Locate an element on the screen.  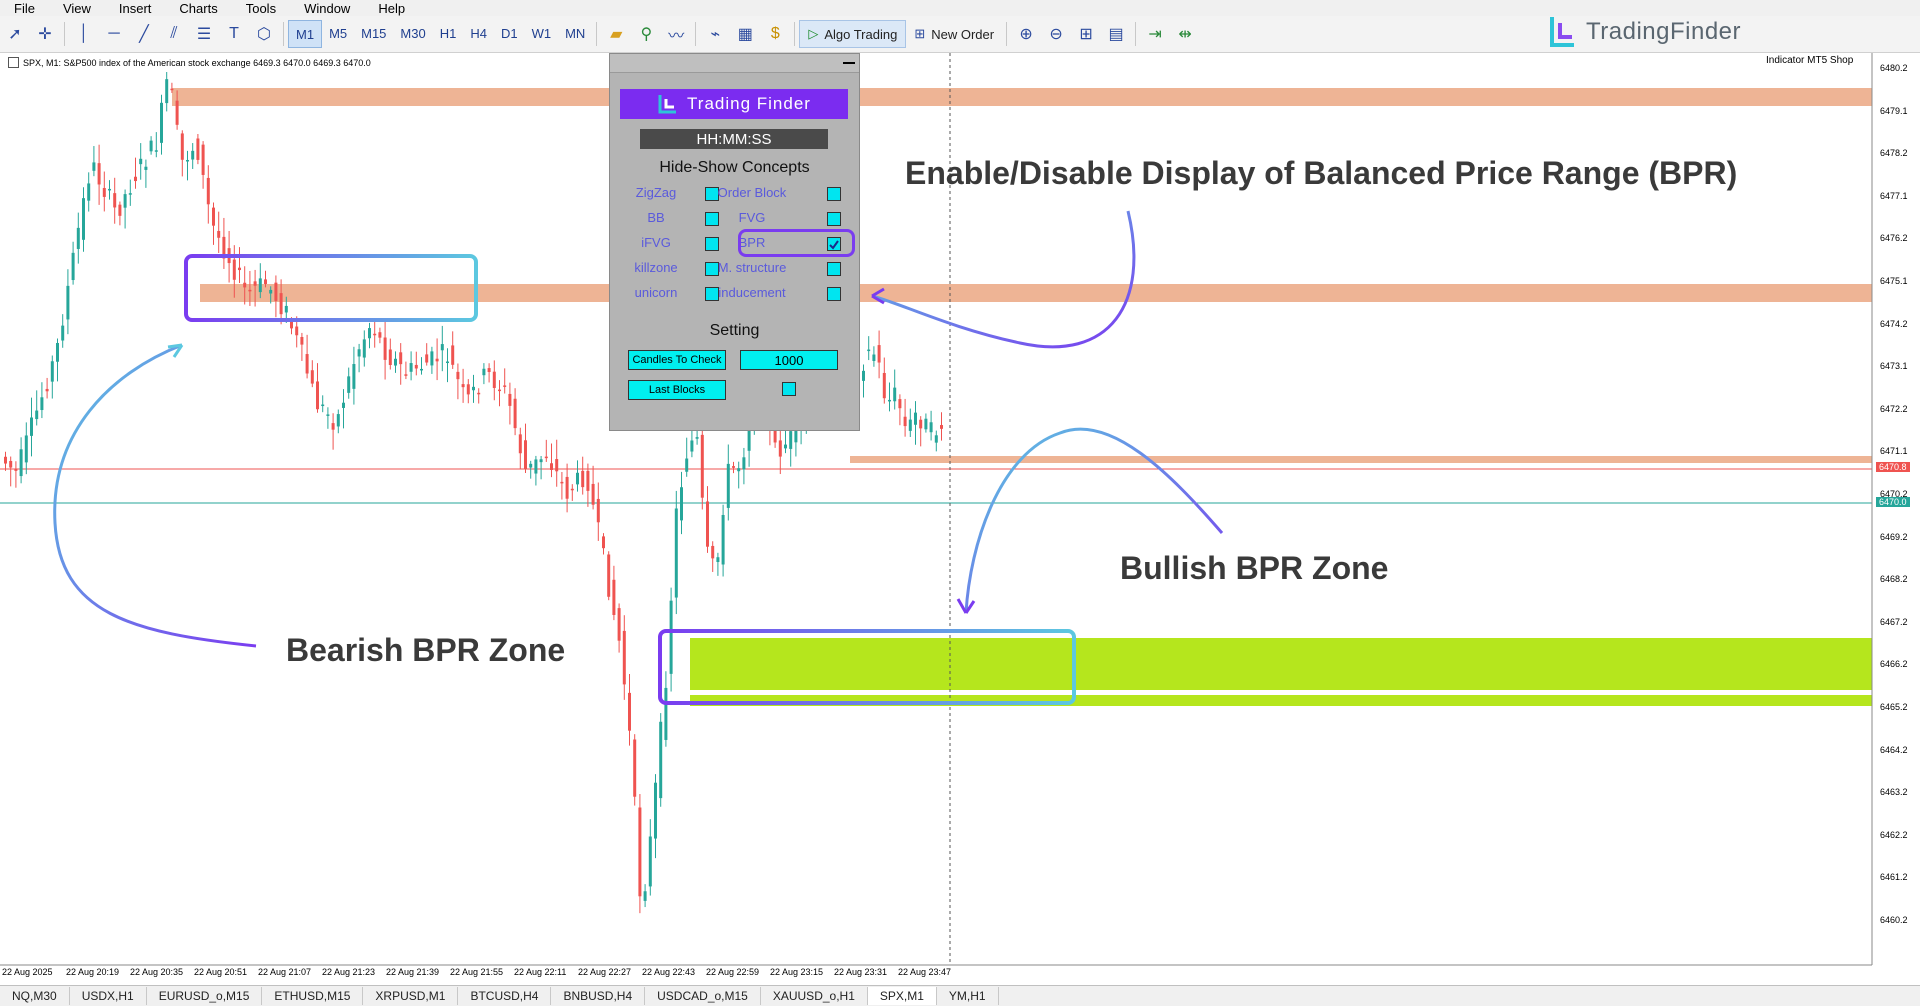
price-label: 6480.2 is located at coordinates (1894, 68).